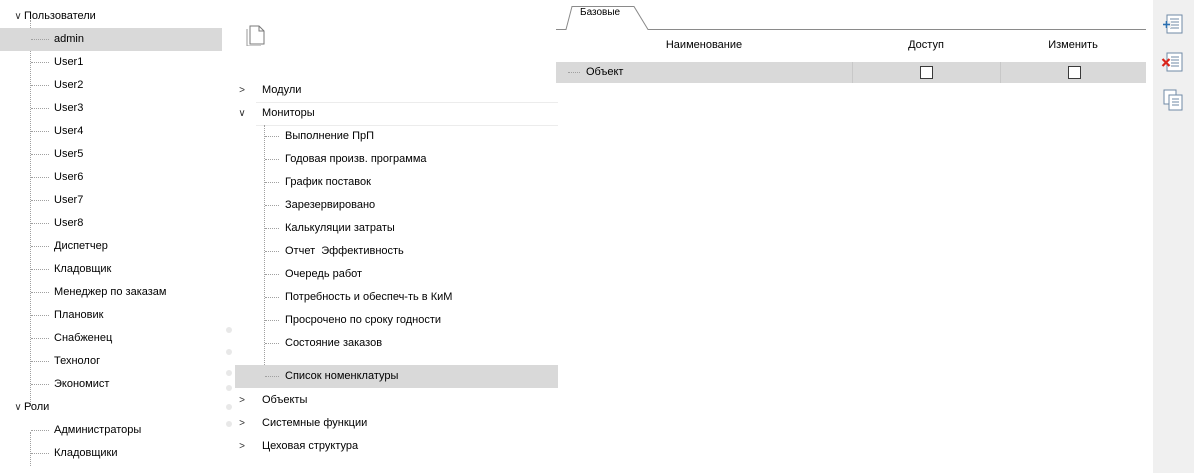 The width and height of the screenshot is (1194, 473). I want to click on tree-item-shop-structure: > Цеховая структура, so click(396, 446).